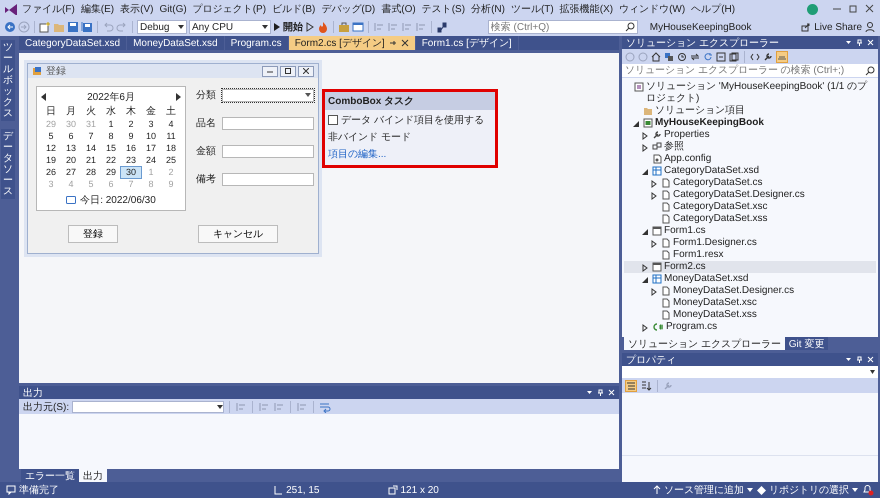 Image resolution: width=880 pixels, height=498 pixels. Describe the element at coordinates (682, 57) in the screenshot. I see `history-icon` at that location.